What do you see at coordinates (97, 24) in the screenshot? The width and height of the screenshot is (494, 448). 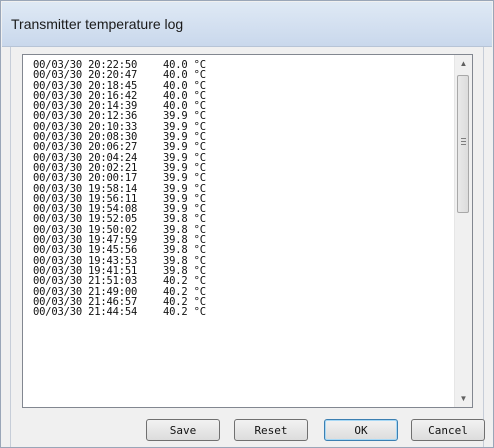 I see `window-title: Transmitter temperature log` at bounding box center [97, 24].